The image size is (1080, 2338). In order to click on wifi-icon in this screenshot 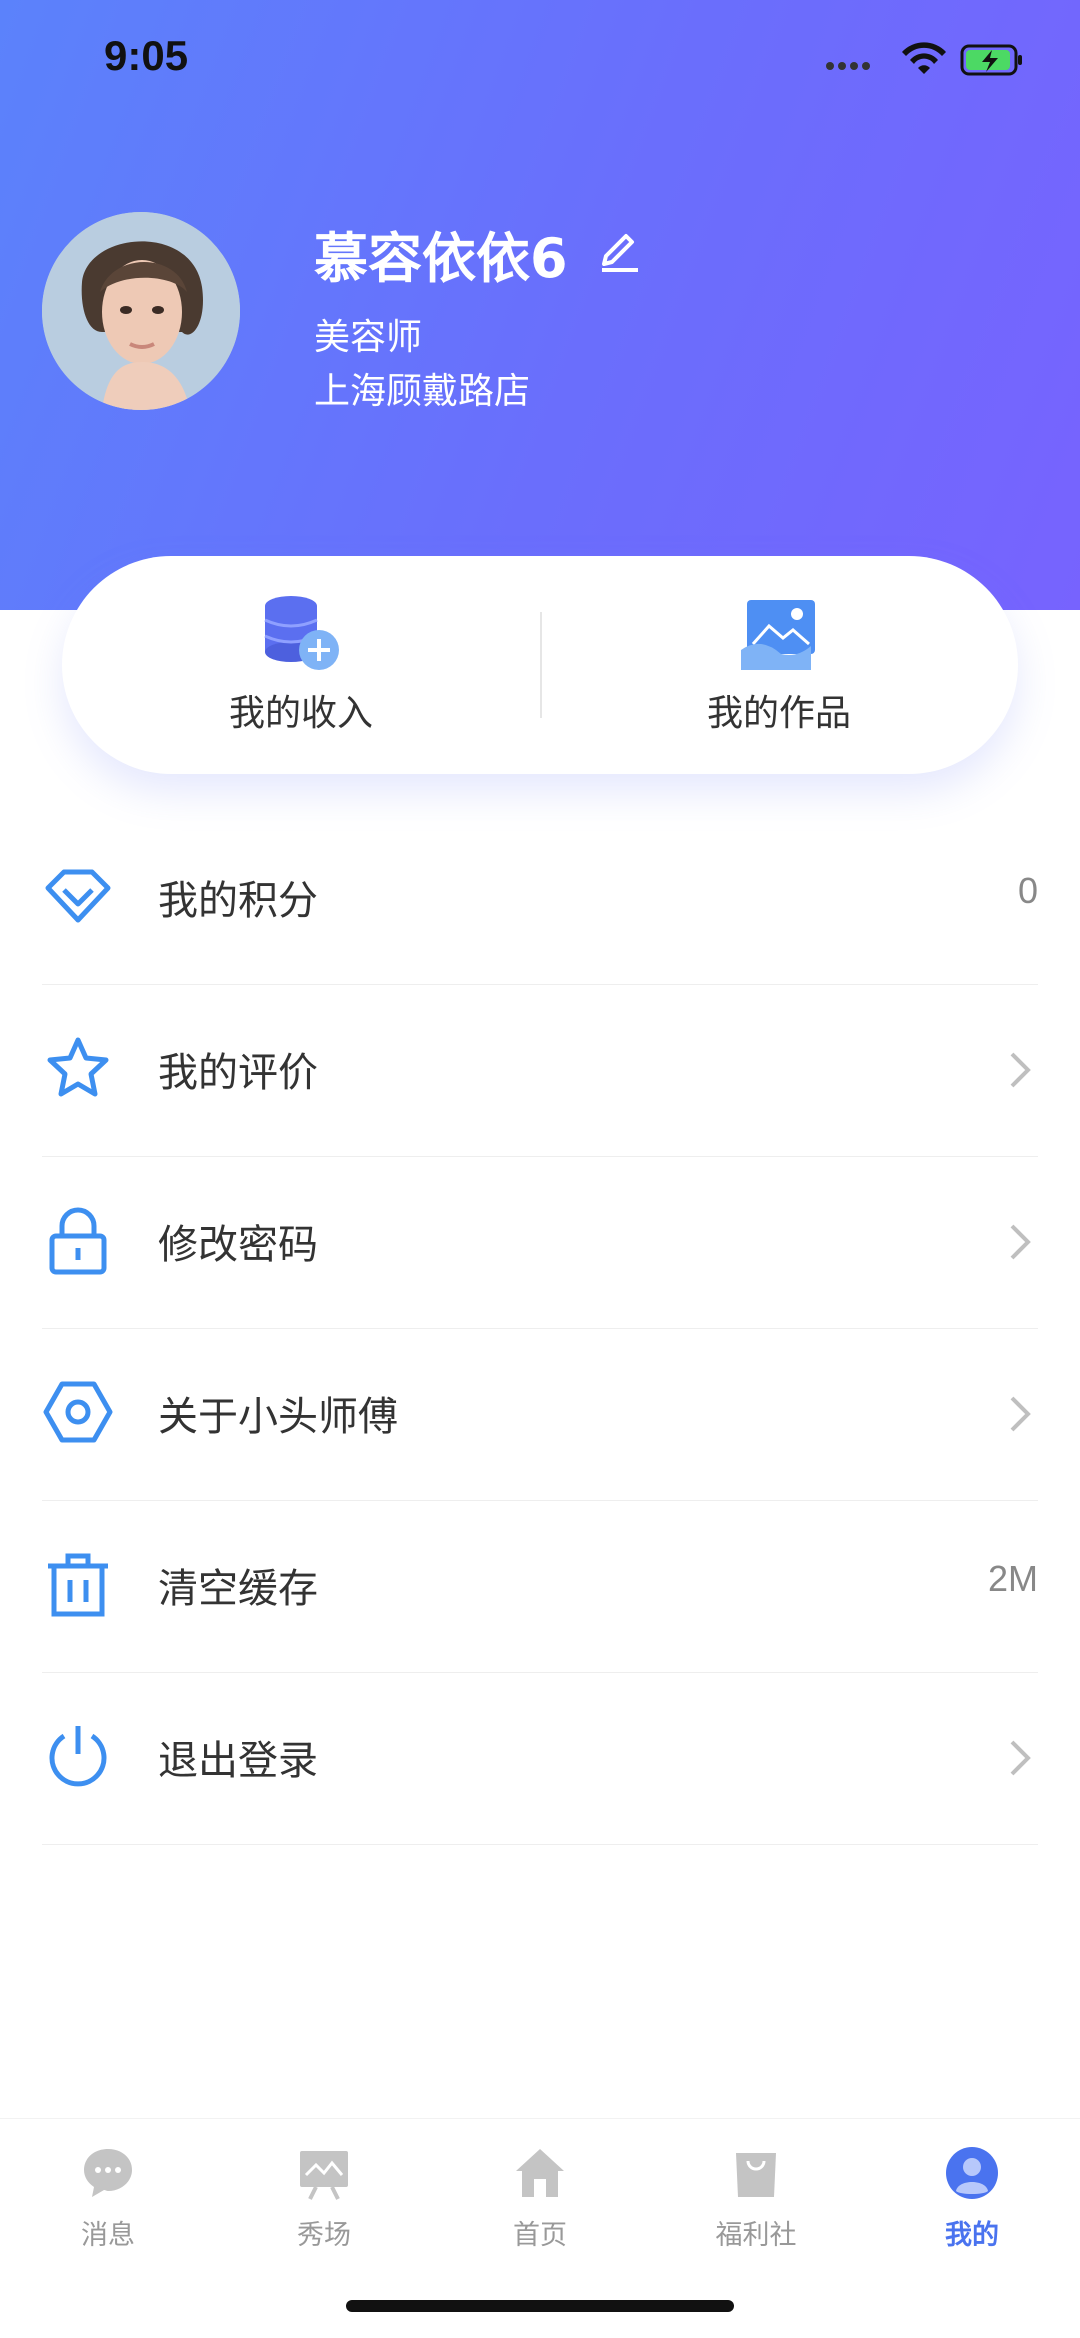, I will do `click(924, 58)`.